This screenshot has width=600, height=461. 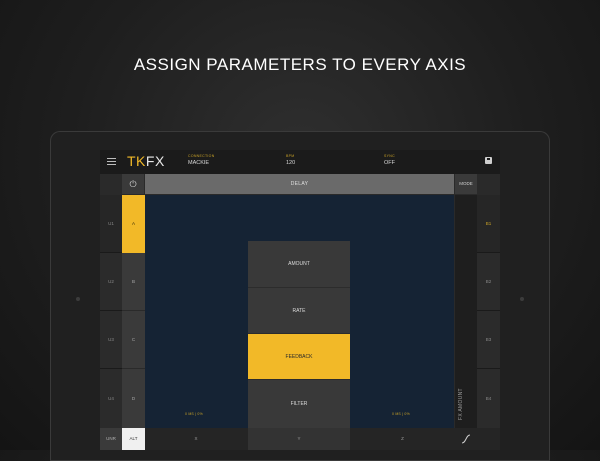 I want to click on tablet-side-button-left, so click(x=78, y=299).